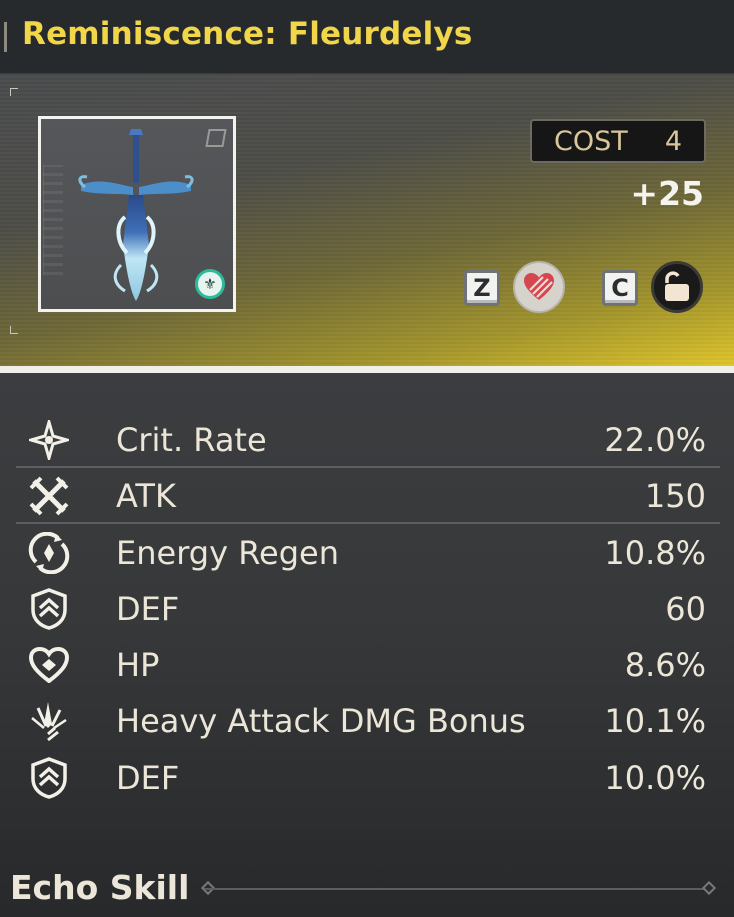 This screenshot has height=917, width=734. I want to click on stat-value: 22.0%, so click(655, 440).